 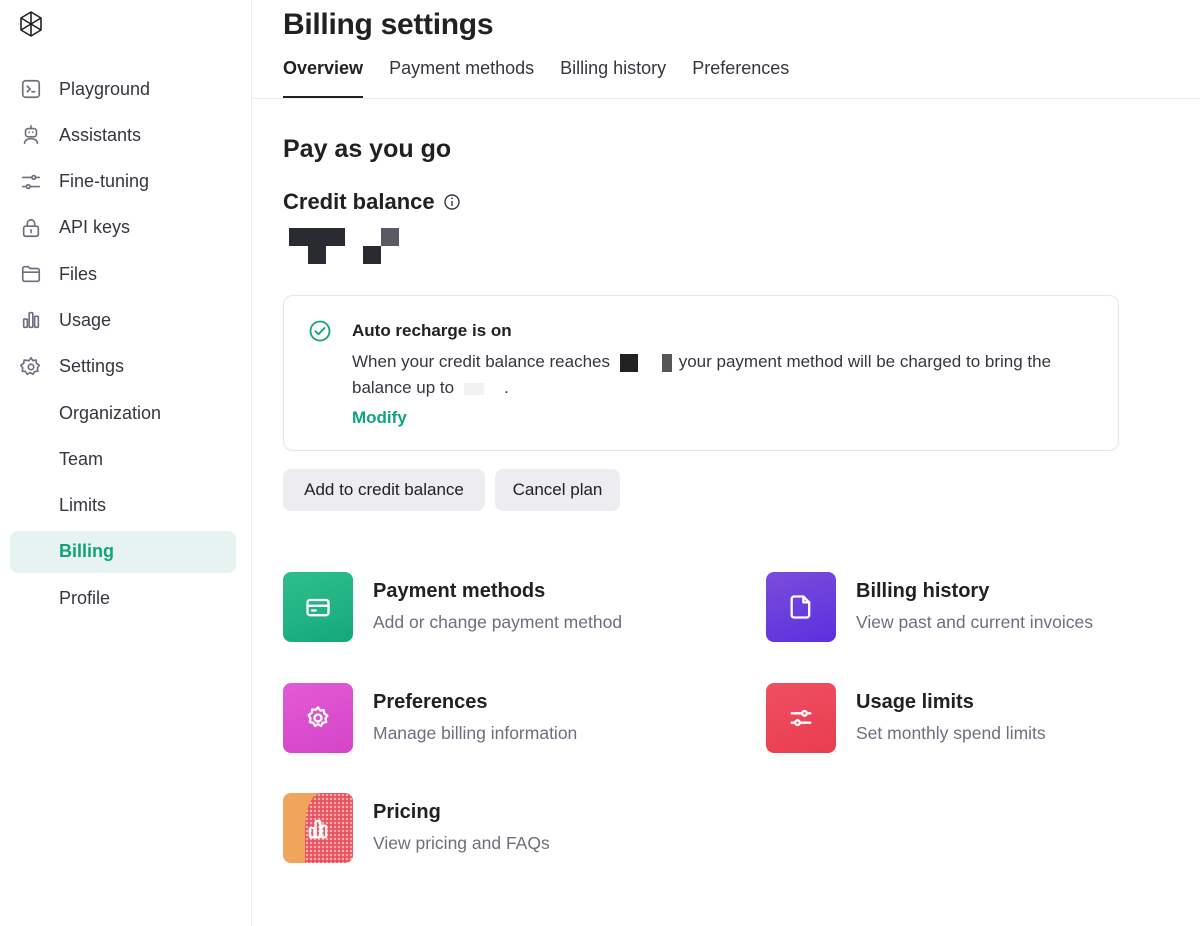 I want to click on tab-payment-methods: Payment methods, so click(x=461, y=78).